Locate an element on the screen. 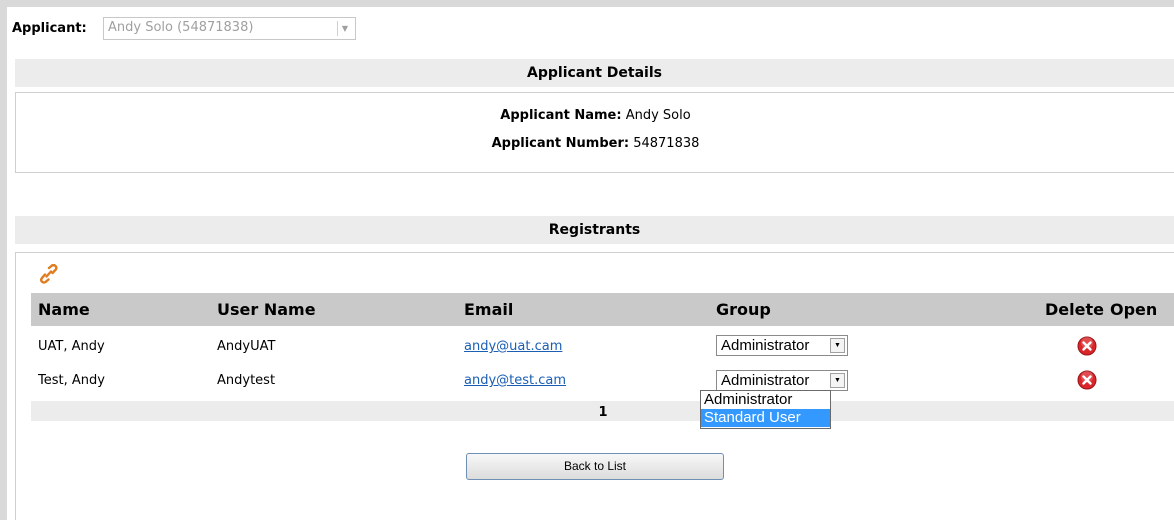 This screenshot has height=520, width=1174. column-header-name: Name is located at coordinates (64, 309).